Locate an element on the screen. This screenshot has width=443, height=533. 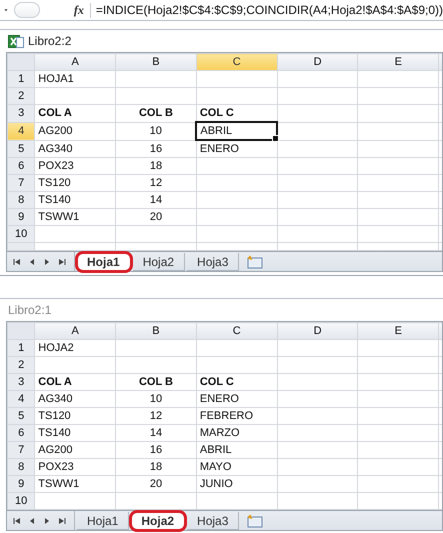
table-cell: COL C is located at coordinates (237, 382).